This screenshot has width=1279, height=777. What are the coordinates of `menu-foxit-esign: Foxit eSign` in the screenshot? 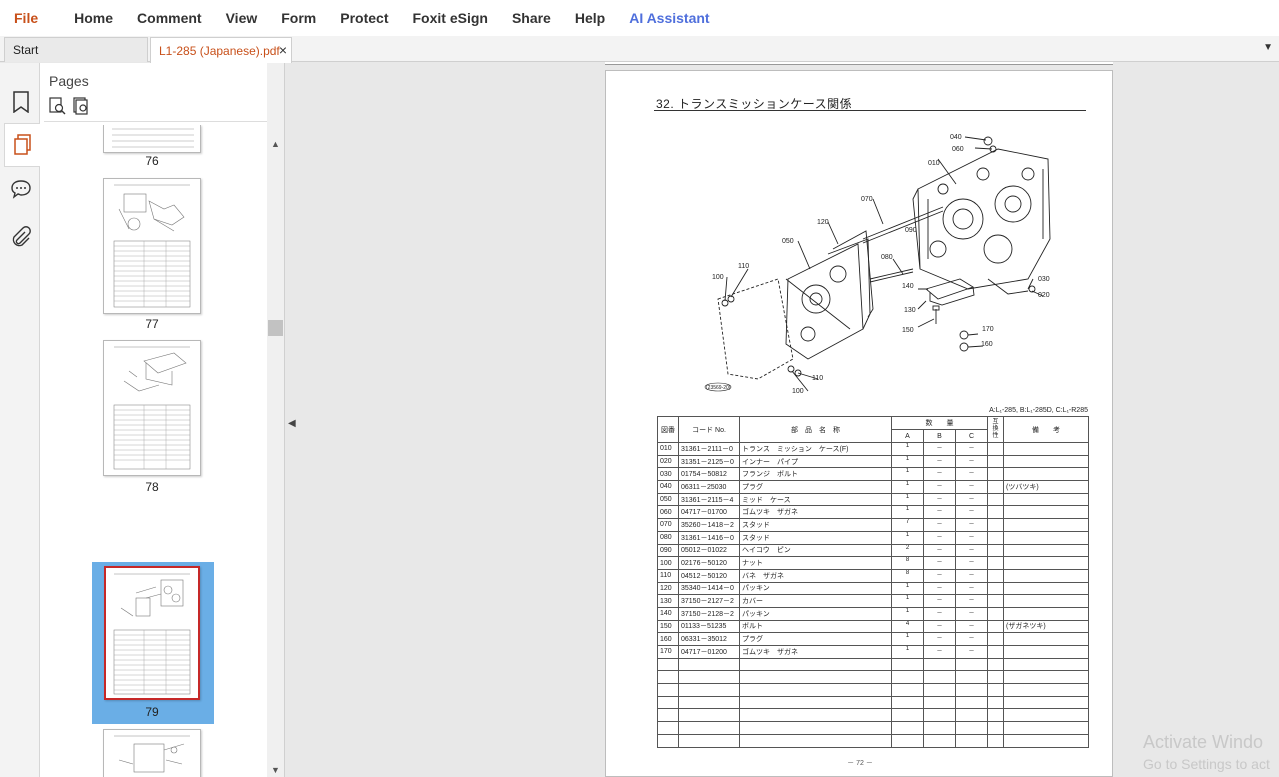 It's located at (449, 18).